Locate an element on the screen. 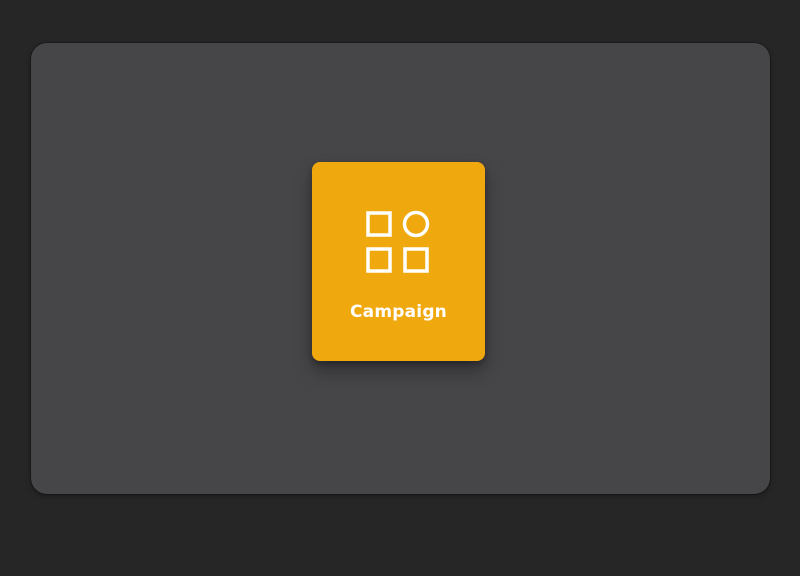  campaign-tile-label: Campaign is located at coordinates (398, 312).